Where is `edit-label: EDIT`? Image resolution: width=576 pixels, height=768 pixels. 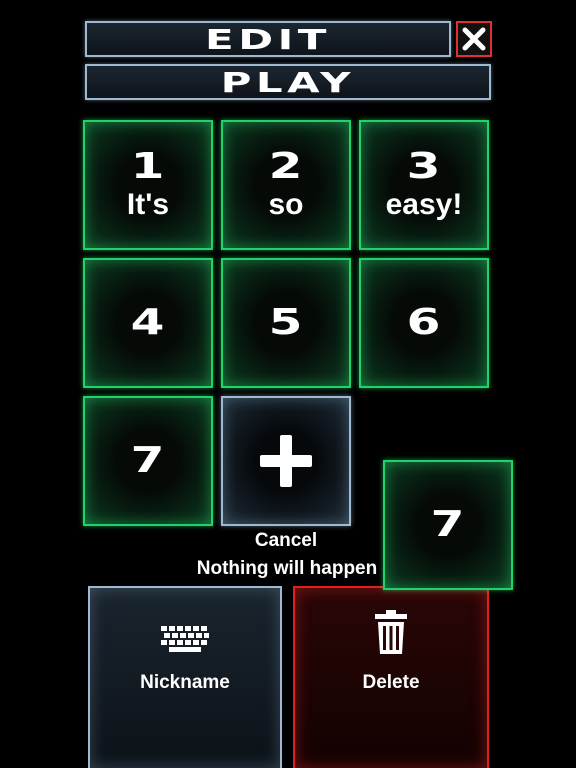
edit-label: EDIT is located at coordinates (268, 39).